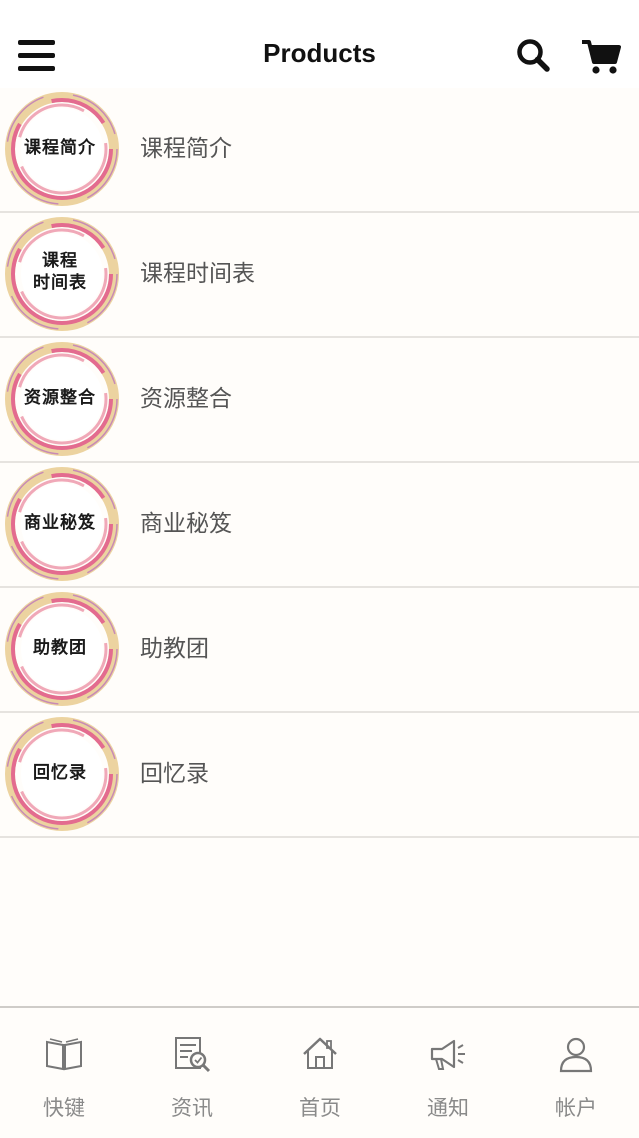  Describe the element at coordinates (197, 274) in the screenshot. I see `list-item-label: 课程时间表` at that location.